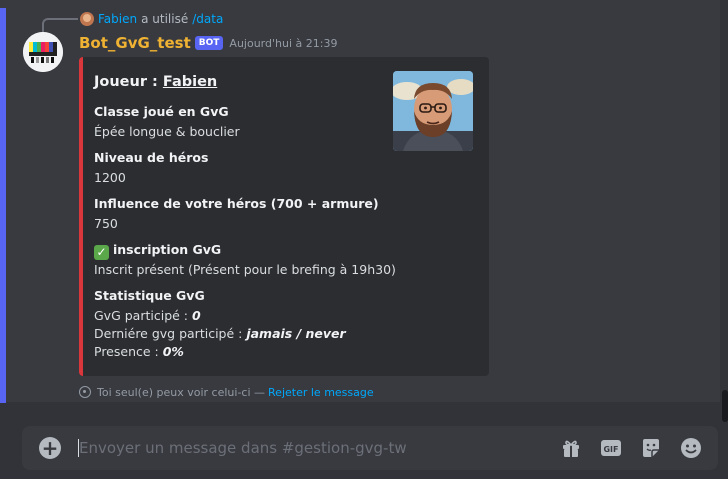 This screenshot has height=479, width=728. I want to click on gif-picker-icon: GIF, so click(611, 448).